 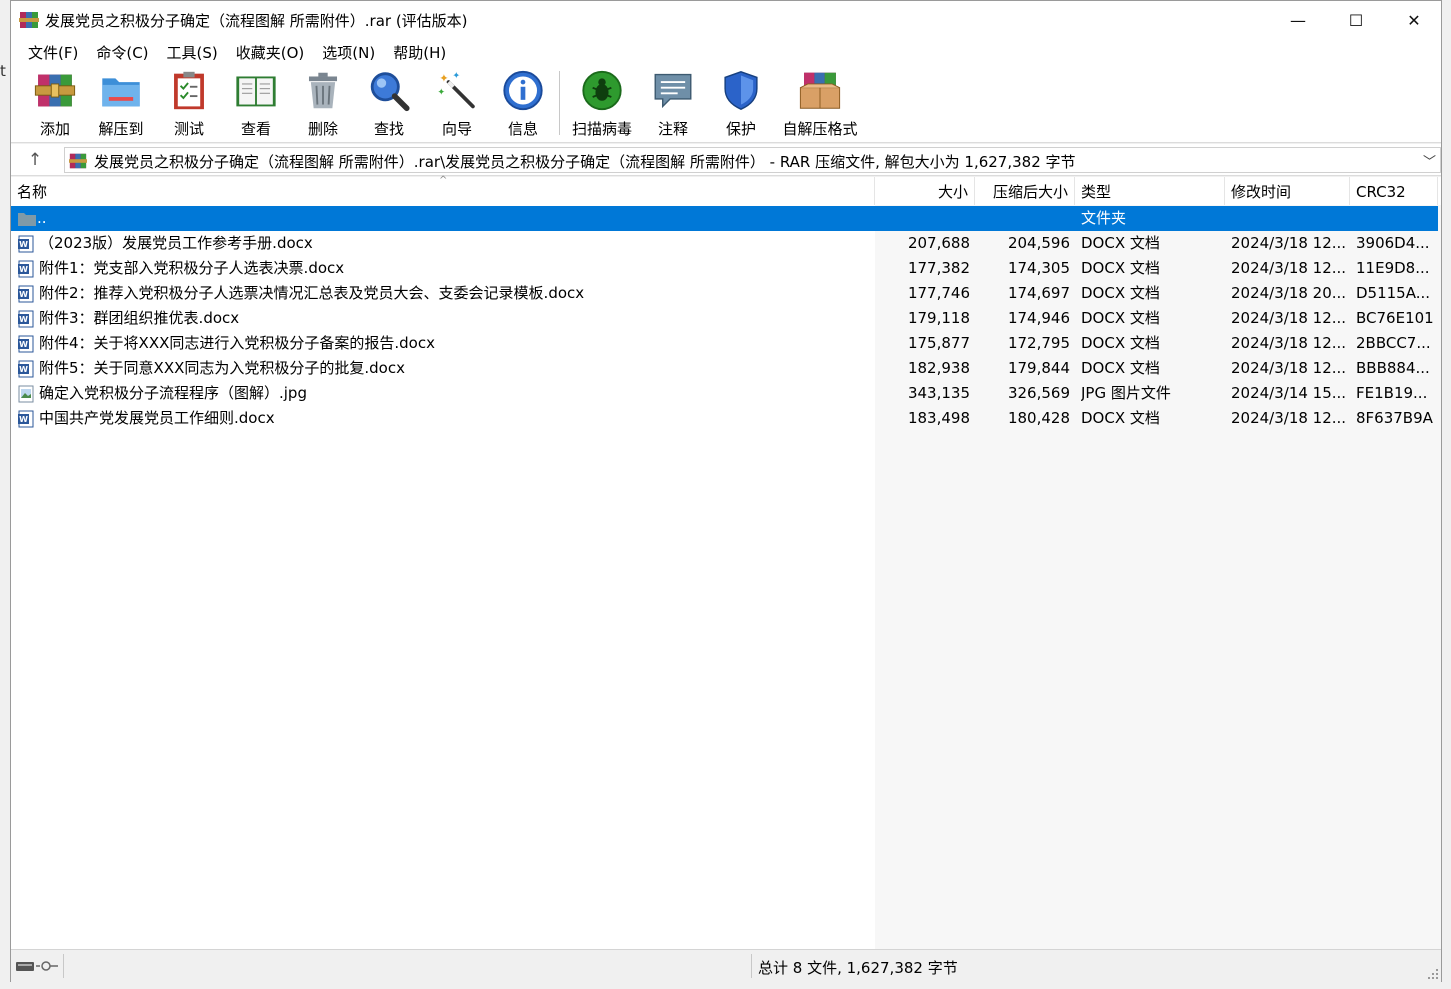 What do you see at coordinates (419, 52) in the screenshot?
I see `menu-help: 帮助(H)` at bounding box center [419, 52].